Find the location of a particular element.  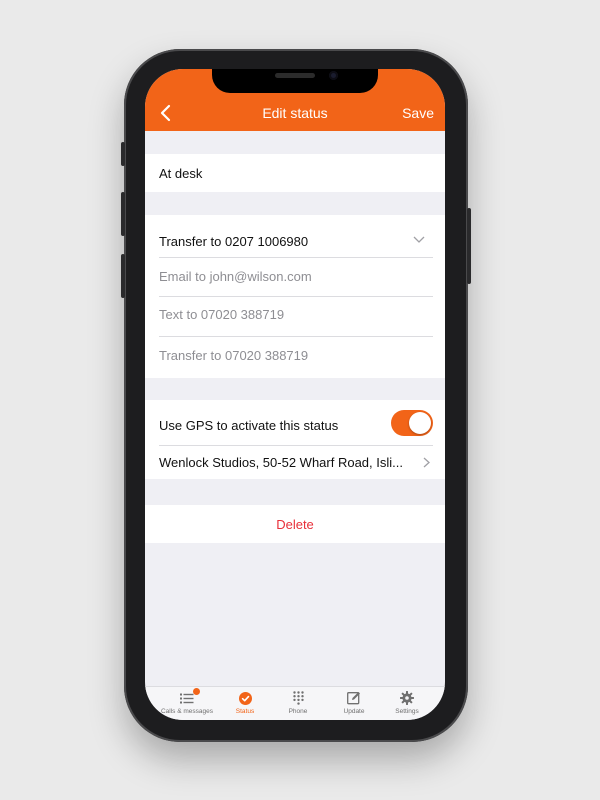

gps-label: Use GPS to activate this status is located at coordinates (249, 425).